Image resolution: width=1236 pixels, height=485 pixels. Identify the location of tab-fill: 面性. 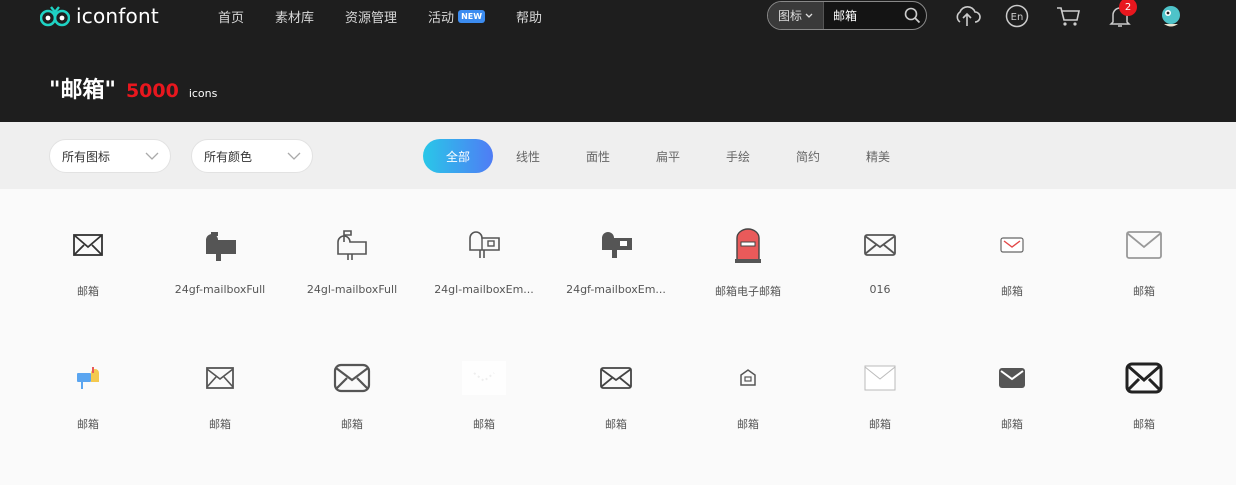
(598, 156).